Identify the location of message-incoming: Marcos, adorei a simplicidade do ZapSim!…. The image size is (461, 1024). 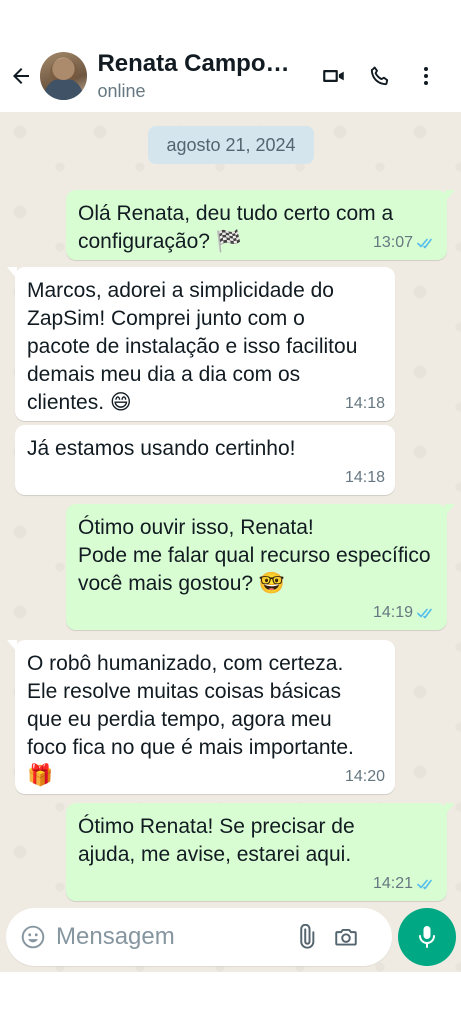
(201, 344).